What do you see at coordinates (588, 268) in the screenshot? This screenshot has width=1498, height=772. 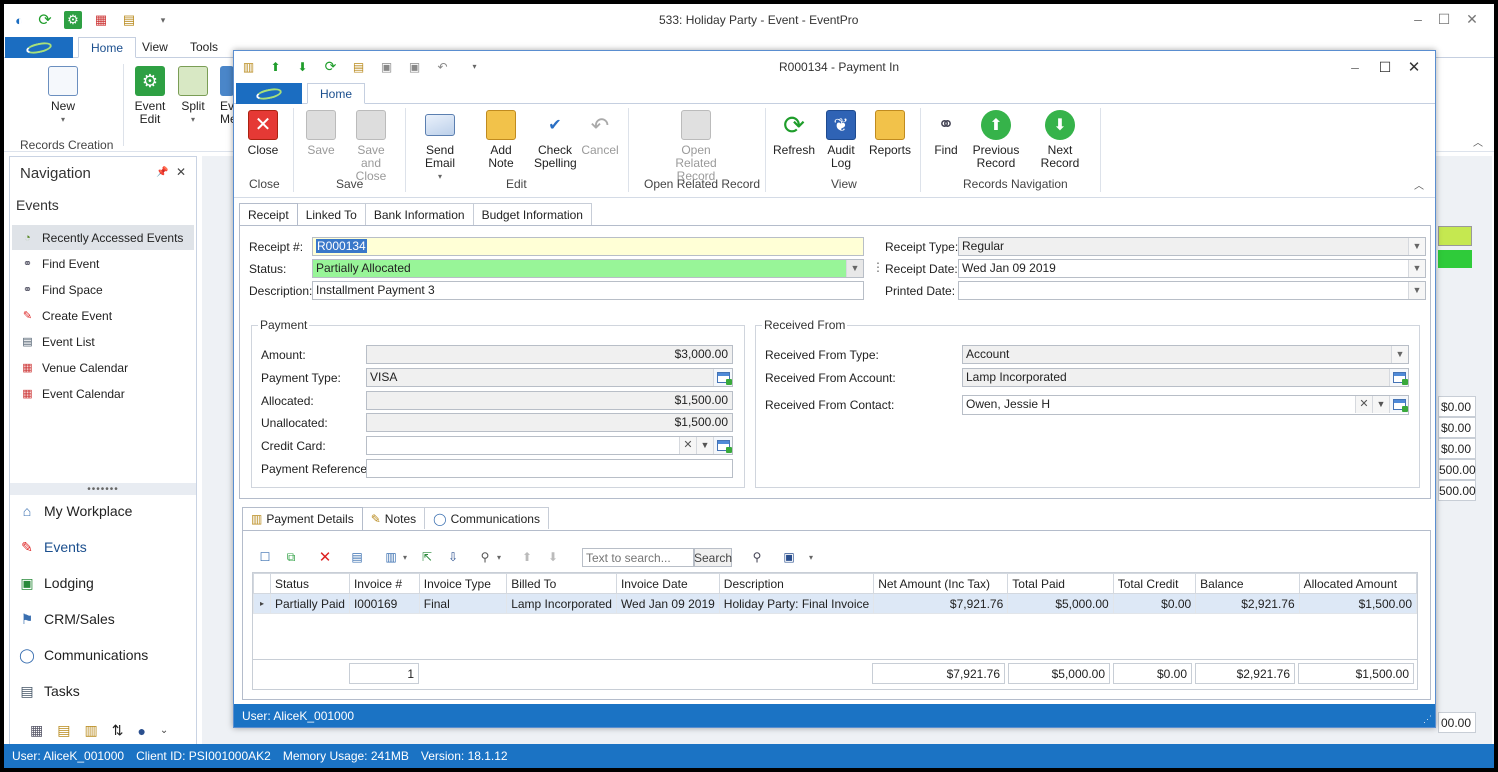 I see `status-dropdown: Partially Allocated ▼` at bounding box center [588, 268].